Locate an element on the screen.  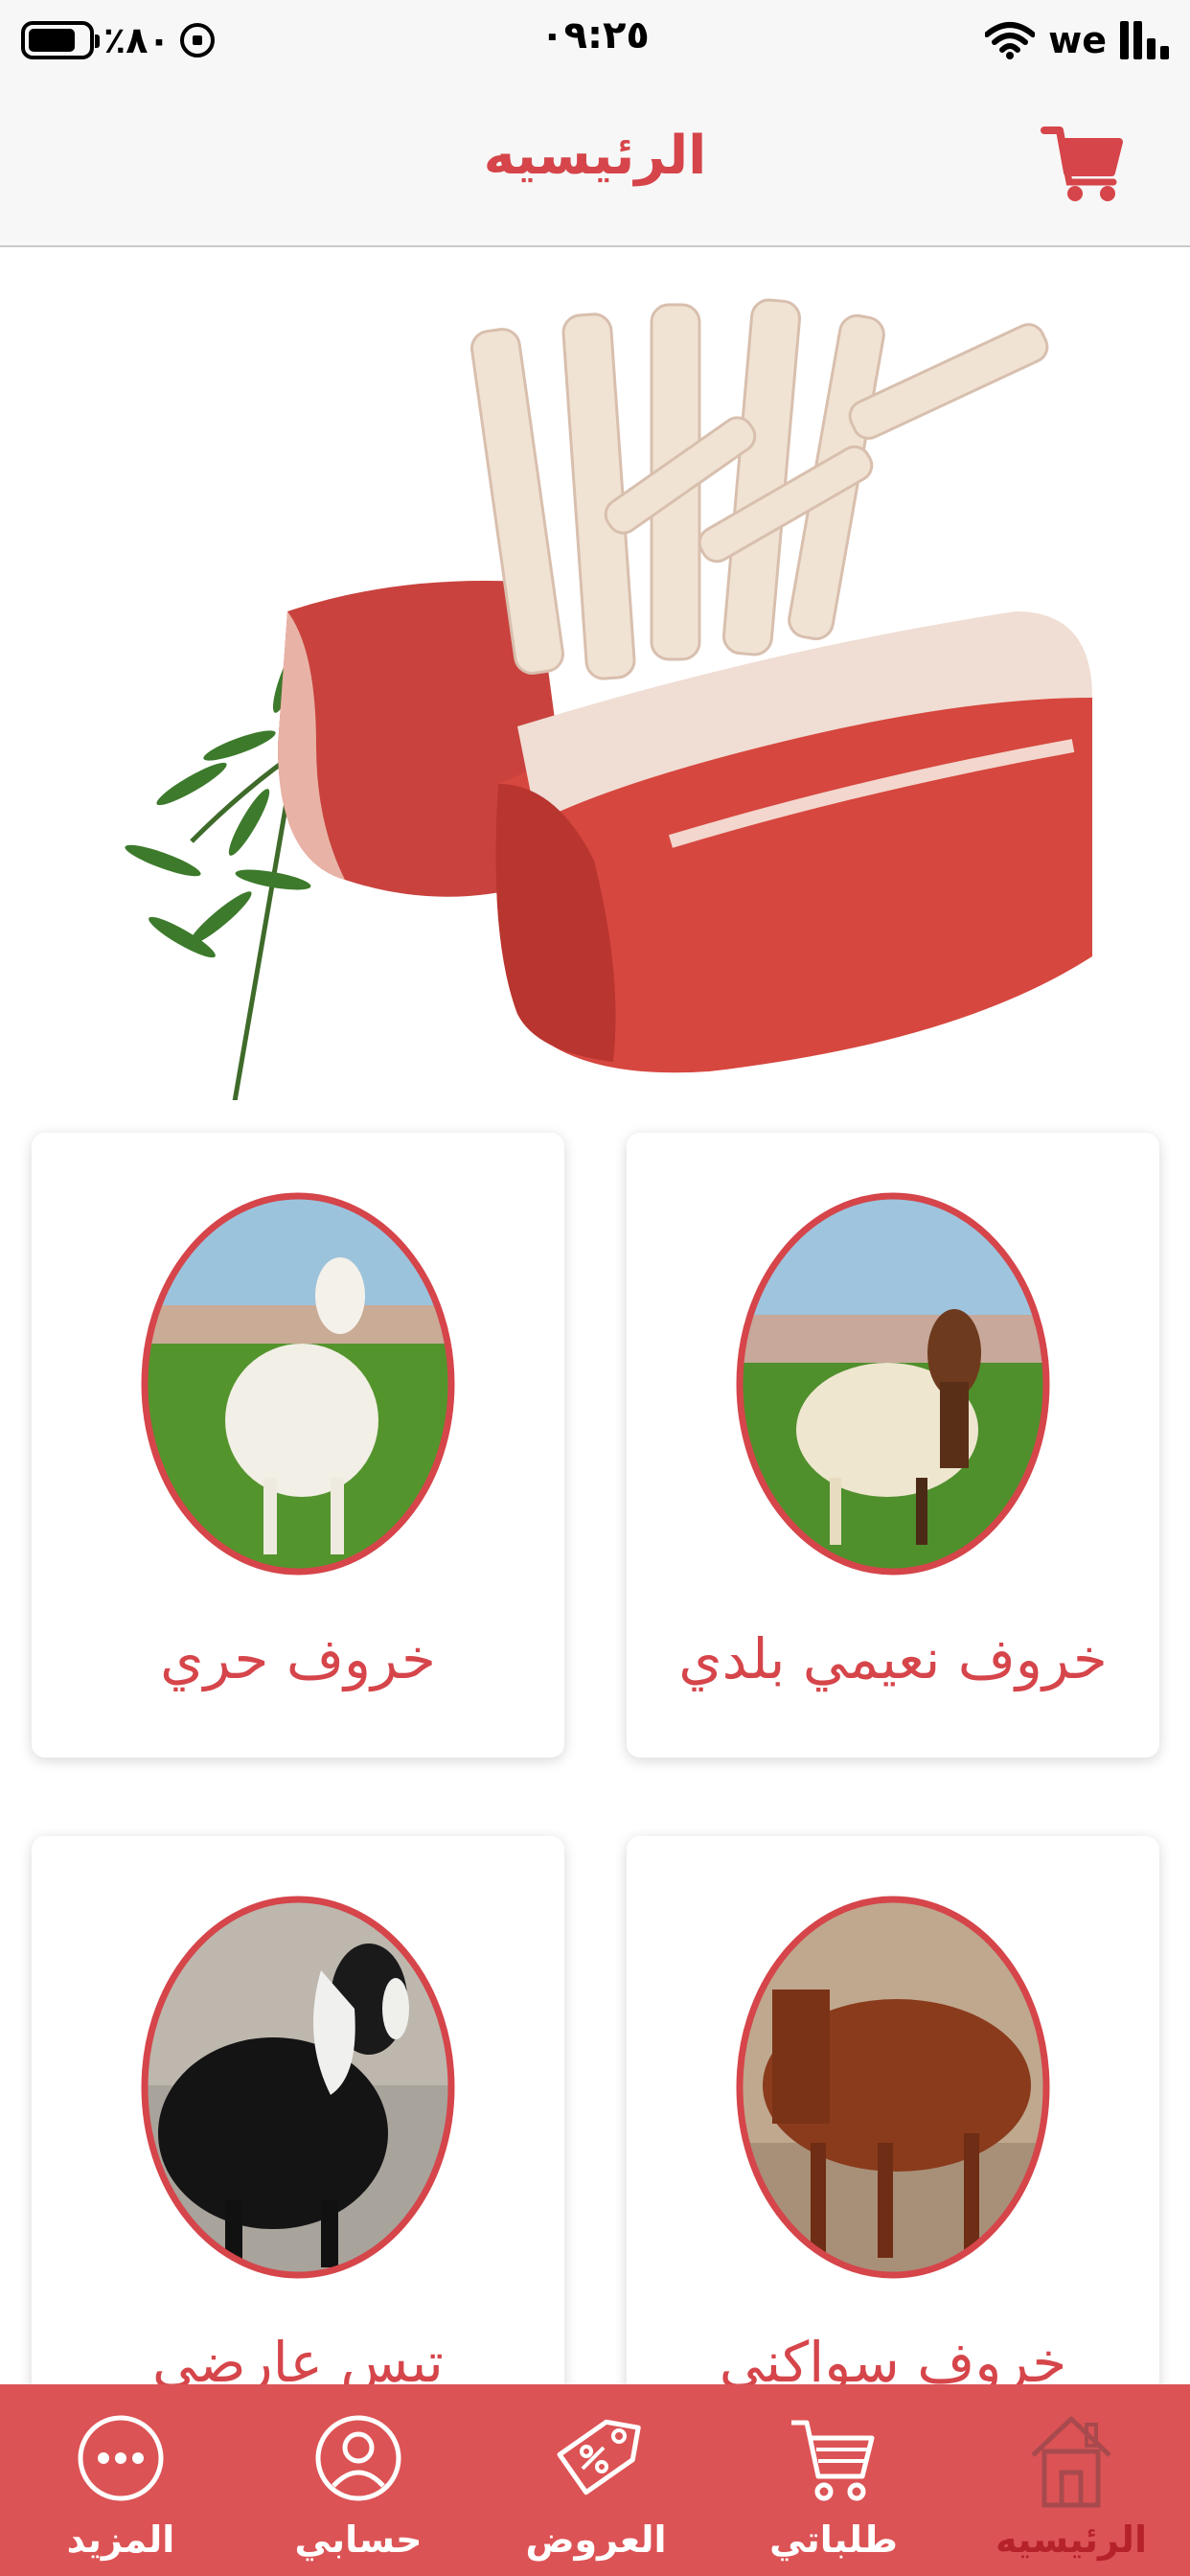
bottom-tab-bar: الرئيسيه طلباتي العروض حسابي المزيد is located at coordinates (595, 2480).